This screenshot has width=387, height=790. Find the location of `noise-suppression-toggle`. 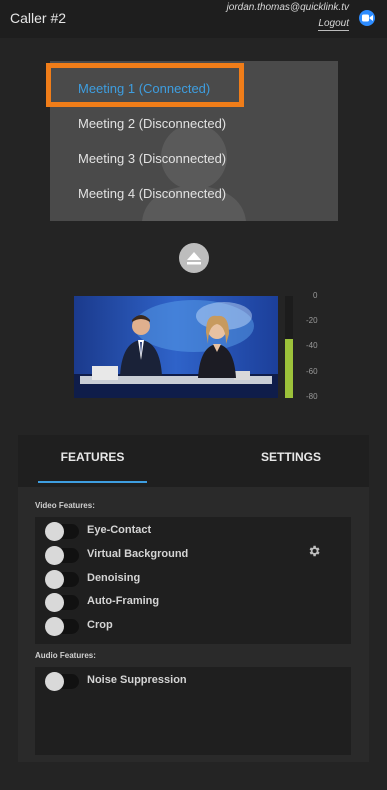

noise-suppression-toggle is located at coordinates (62, 681).